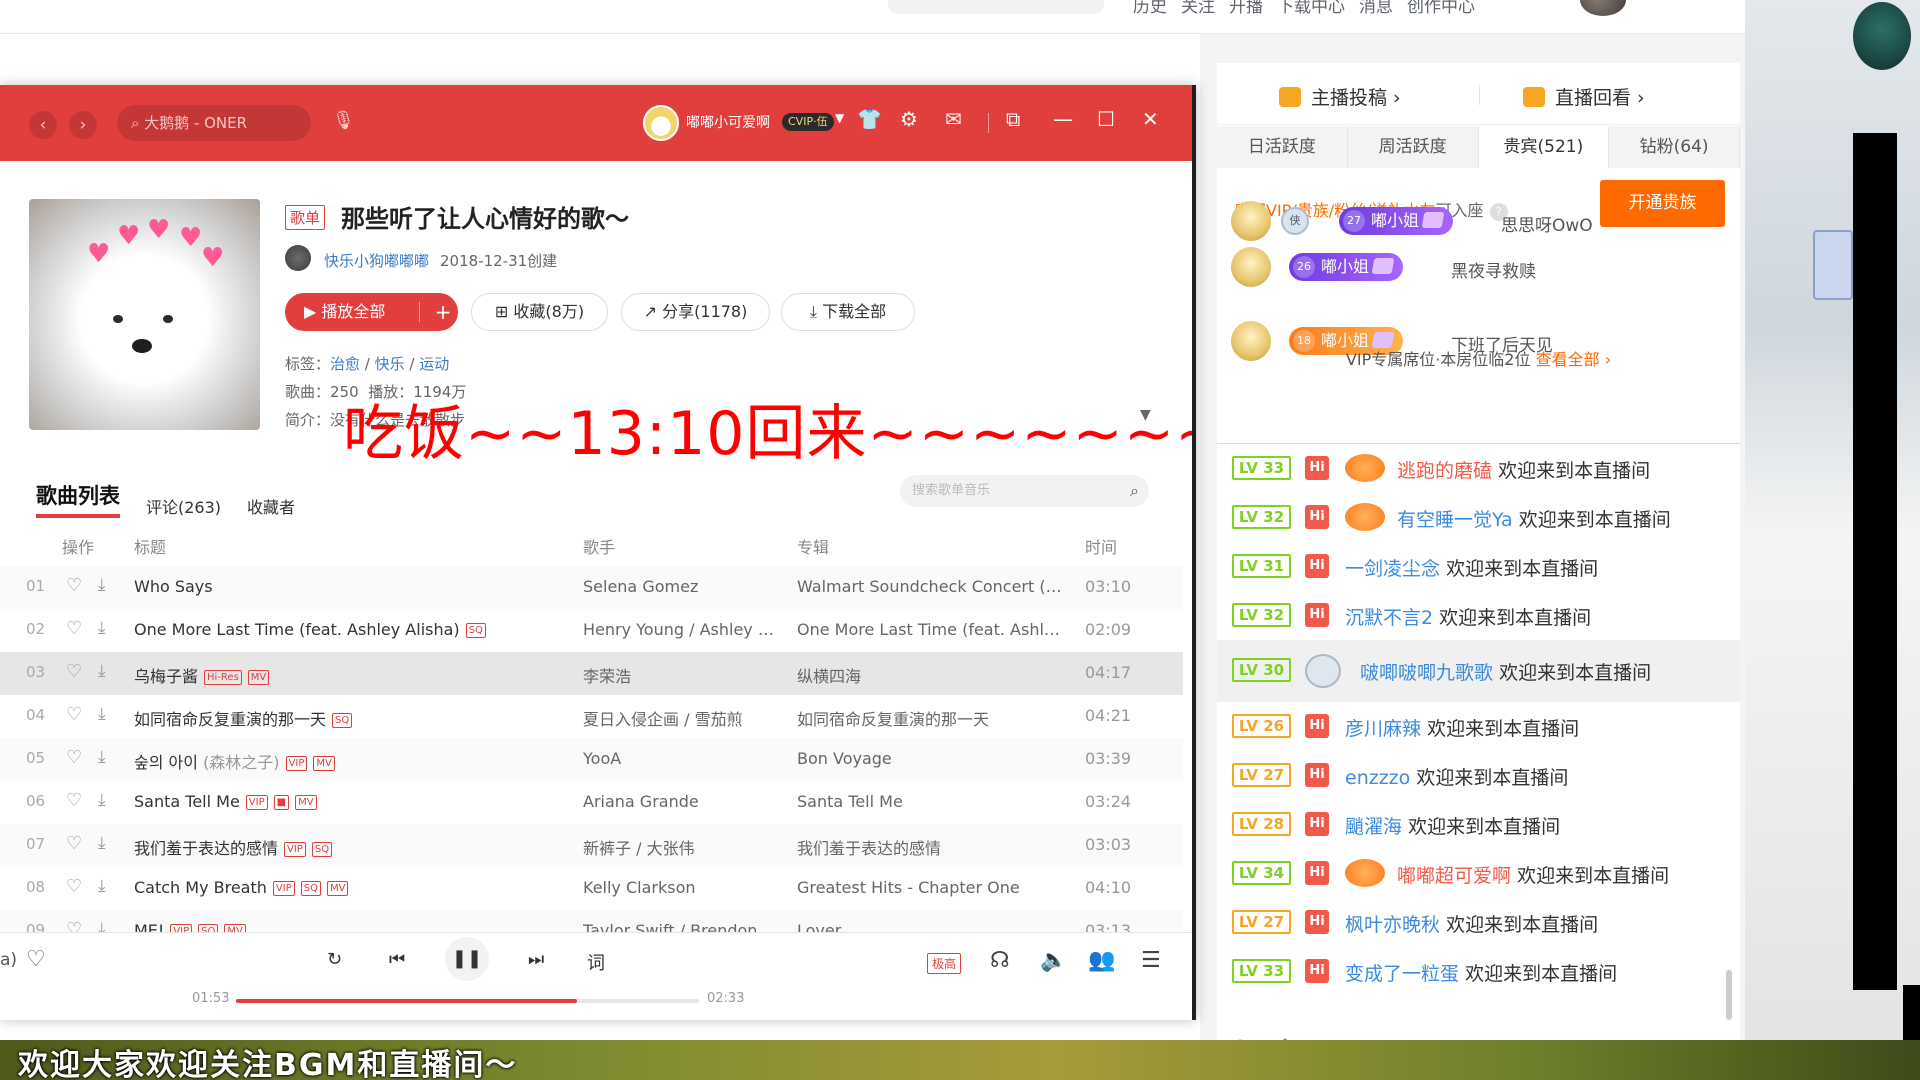 Image resolution: width=1920 pixels, height=1080 pixels. I want to click on user-avatar, so click(661, 123).